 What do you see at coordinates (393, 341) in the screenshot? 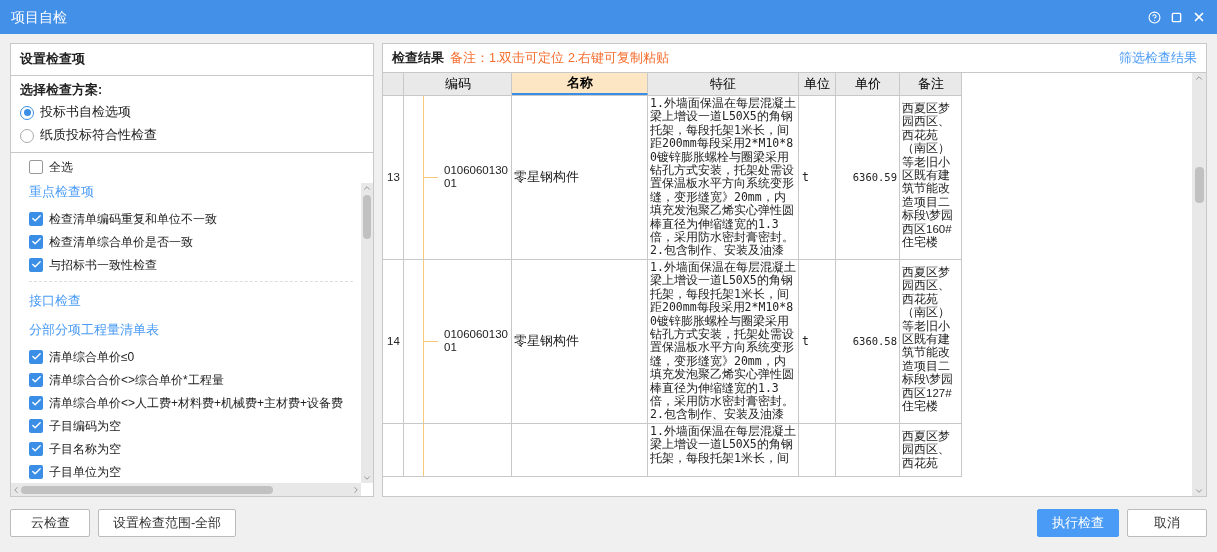
I see `row-number: 14` at bounding box center [393, 341].